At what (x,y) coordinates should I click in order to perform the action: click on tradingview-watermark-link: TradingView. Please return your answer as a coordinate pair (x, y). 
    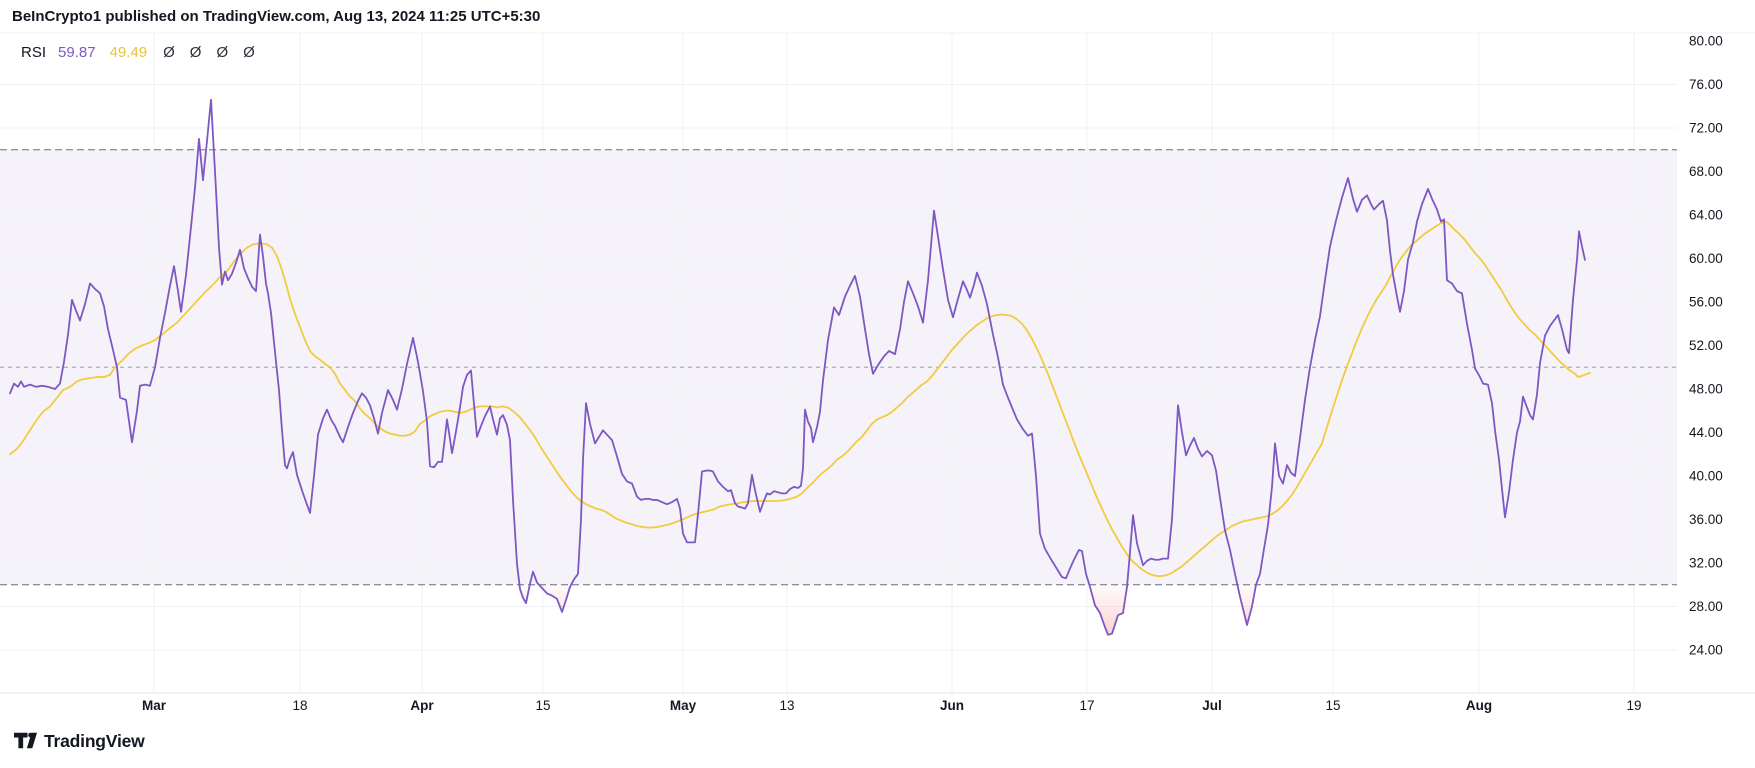
    Looking at the image, I should click on (79, 741).